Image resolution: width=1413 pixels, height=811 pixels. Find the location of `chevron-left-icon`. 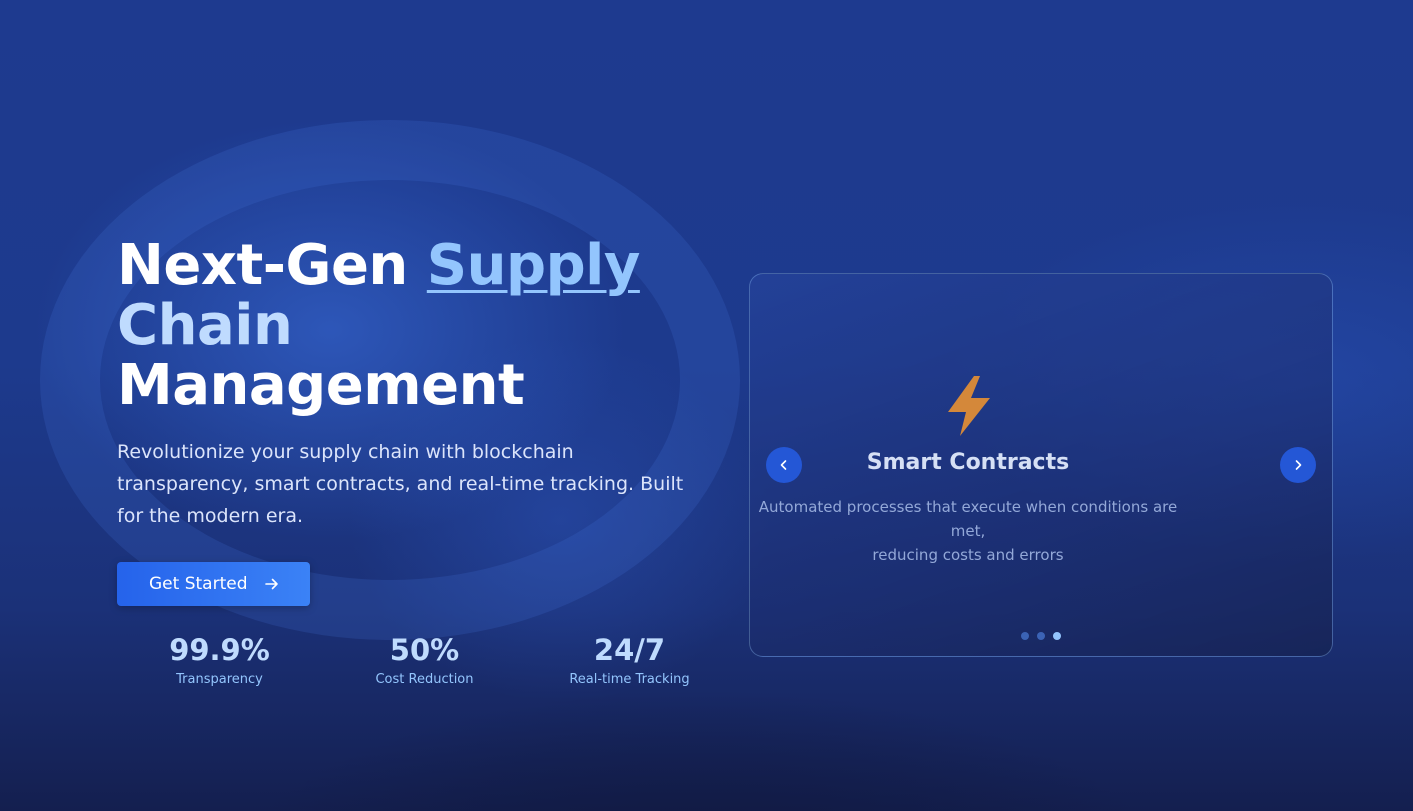

chevron-left-icon is located at coordinates (783, 465).